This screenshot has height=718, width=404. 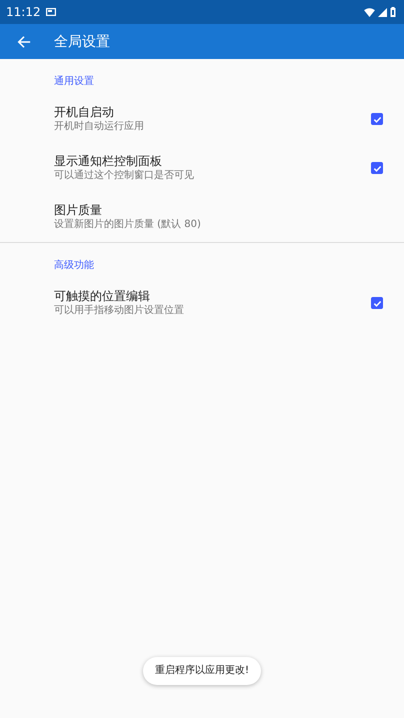 What do you see at coordinates (78, 210) in the screenshot?
I see `setting-title: 图片质量` at bounding box center [78, 210].